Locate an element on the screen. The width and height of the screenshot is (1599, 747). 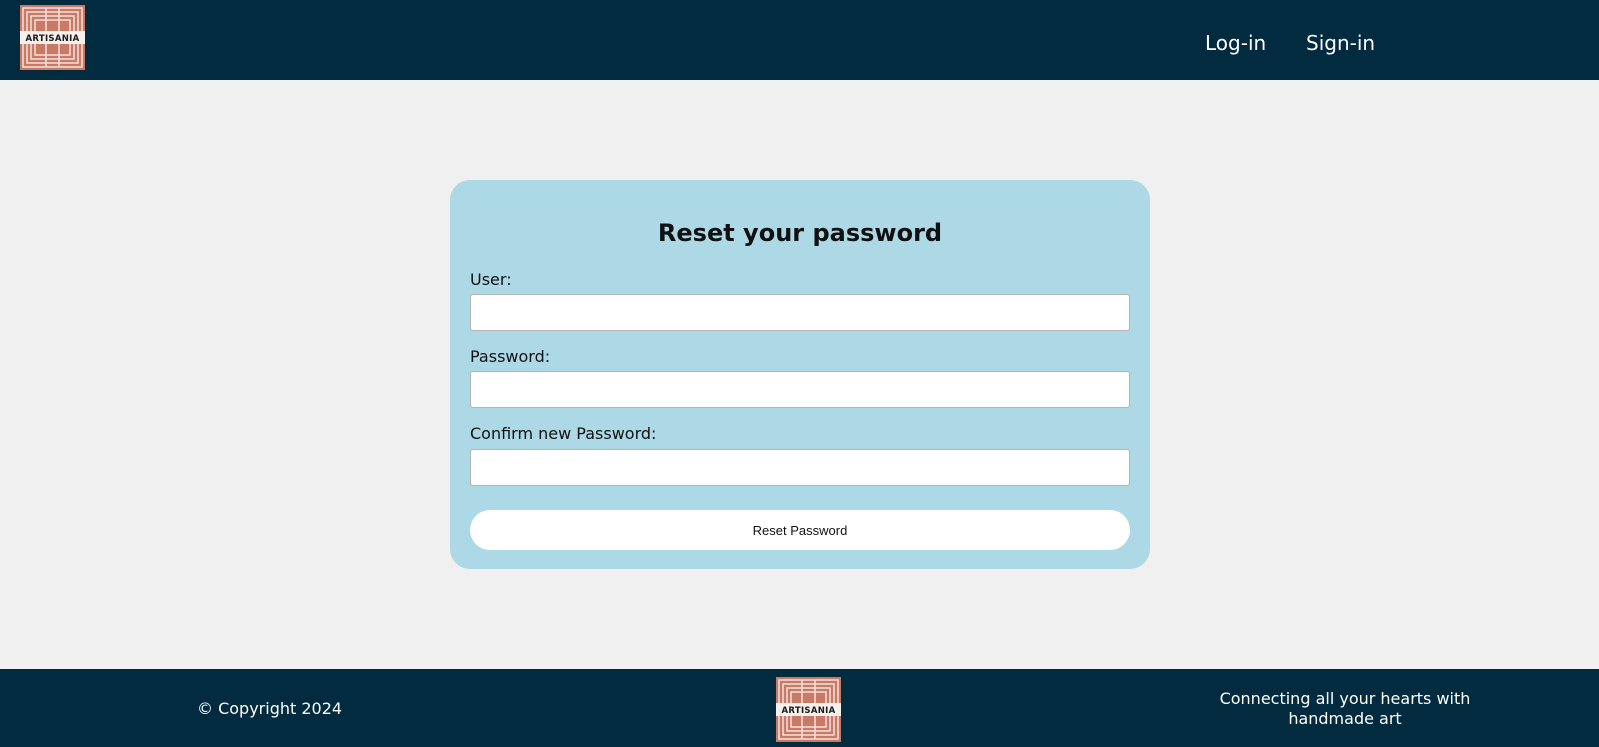
artisania-logo: ARTISANIA is located at coordinates (52, 37).